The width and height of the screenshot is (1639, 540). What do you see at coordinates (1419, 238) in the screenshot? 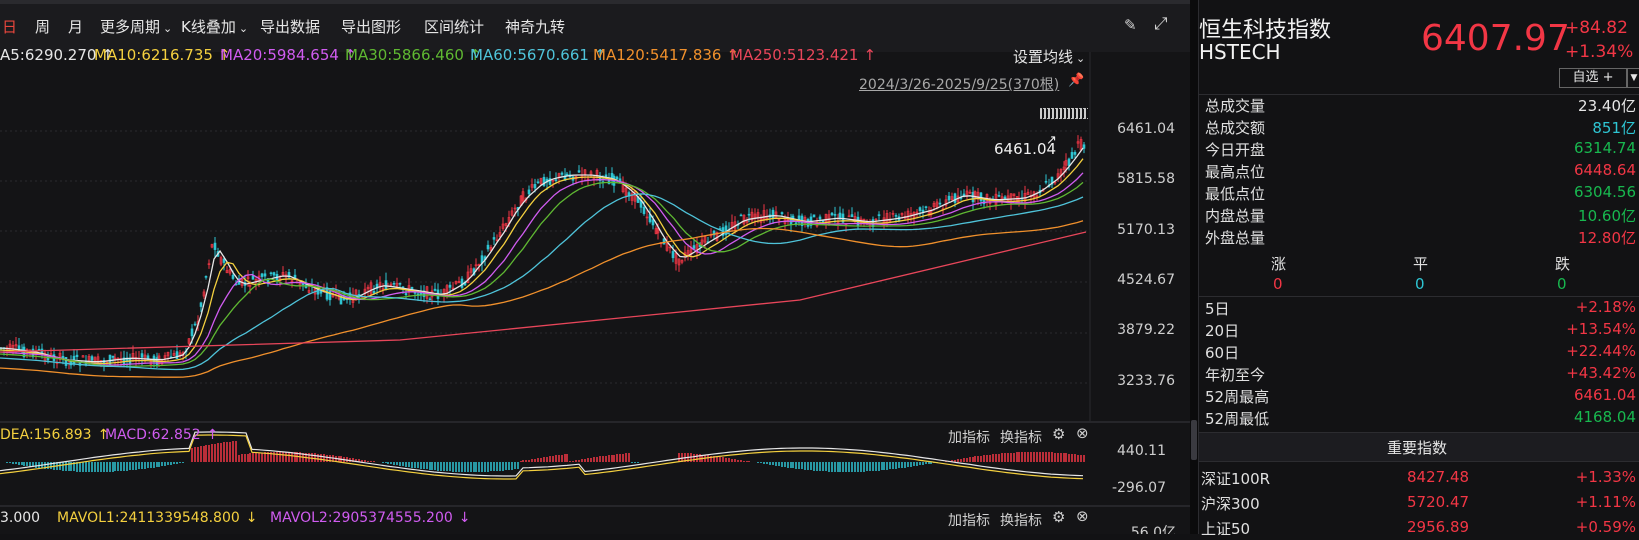
I see `stat-row: 外盘总量 12.80亿` at bounding box center [1419, 238].